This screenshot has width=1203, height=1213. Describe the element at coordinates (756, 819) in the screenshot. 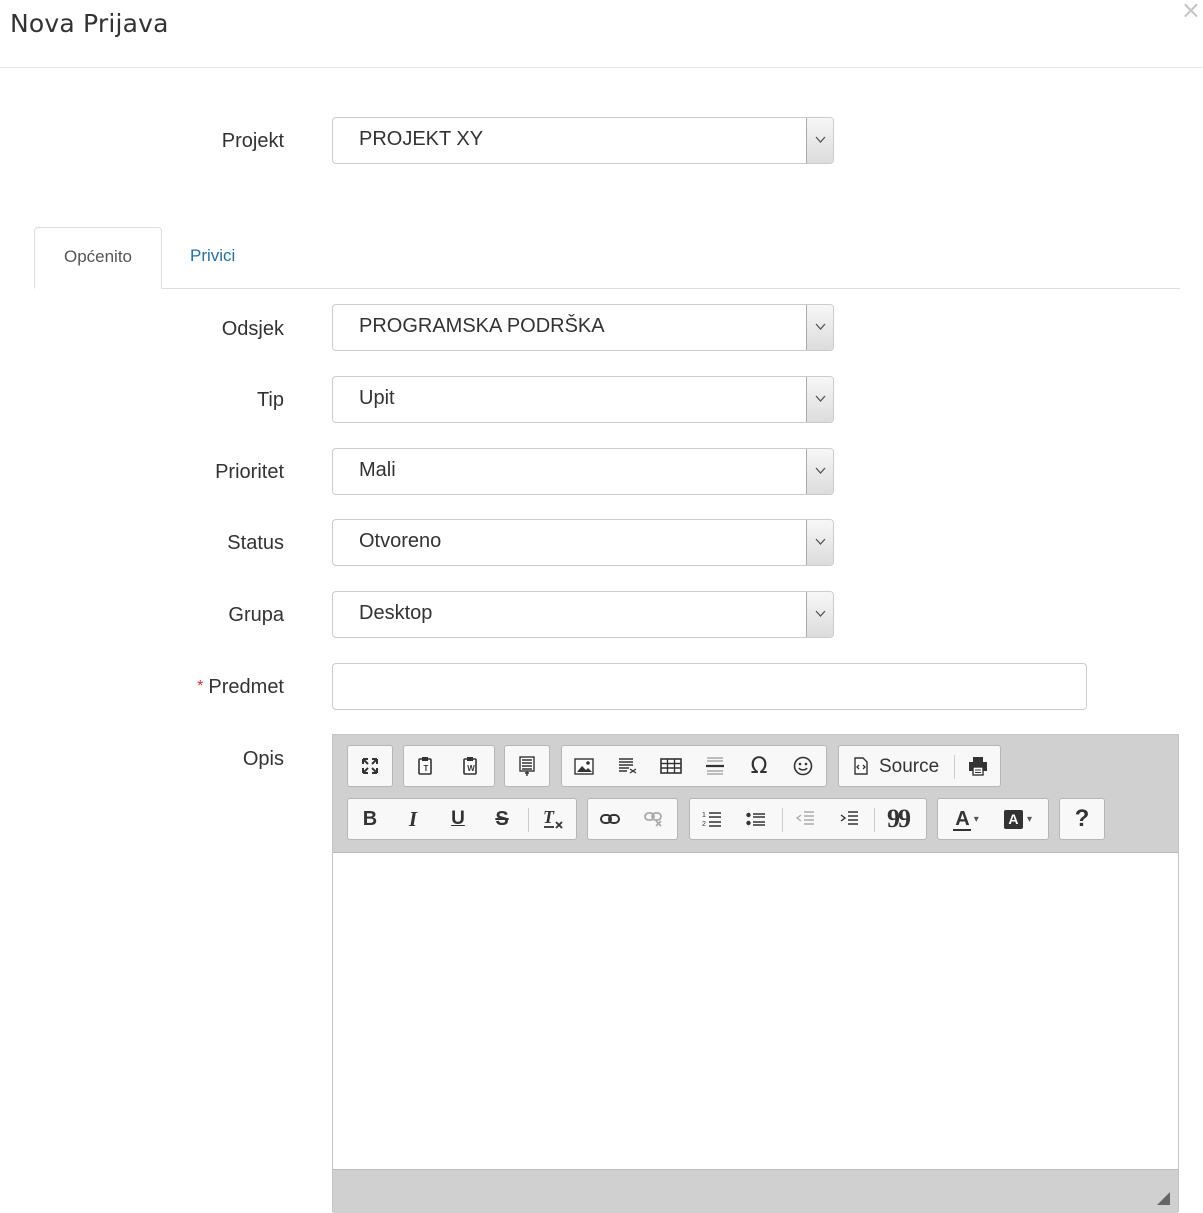

I see `bulleted-list-icon` at that location.